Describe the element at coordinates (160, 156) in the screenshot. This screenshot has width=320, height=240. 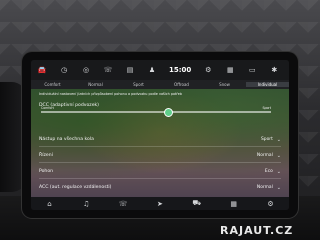
I see `settings-row: Řízení Normal ⌄` at that location.